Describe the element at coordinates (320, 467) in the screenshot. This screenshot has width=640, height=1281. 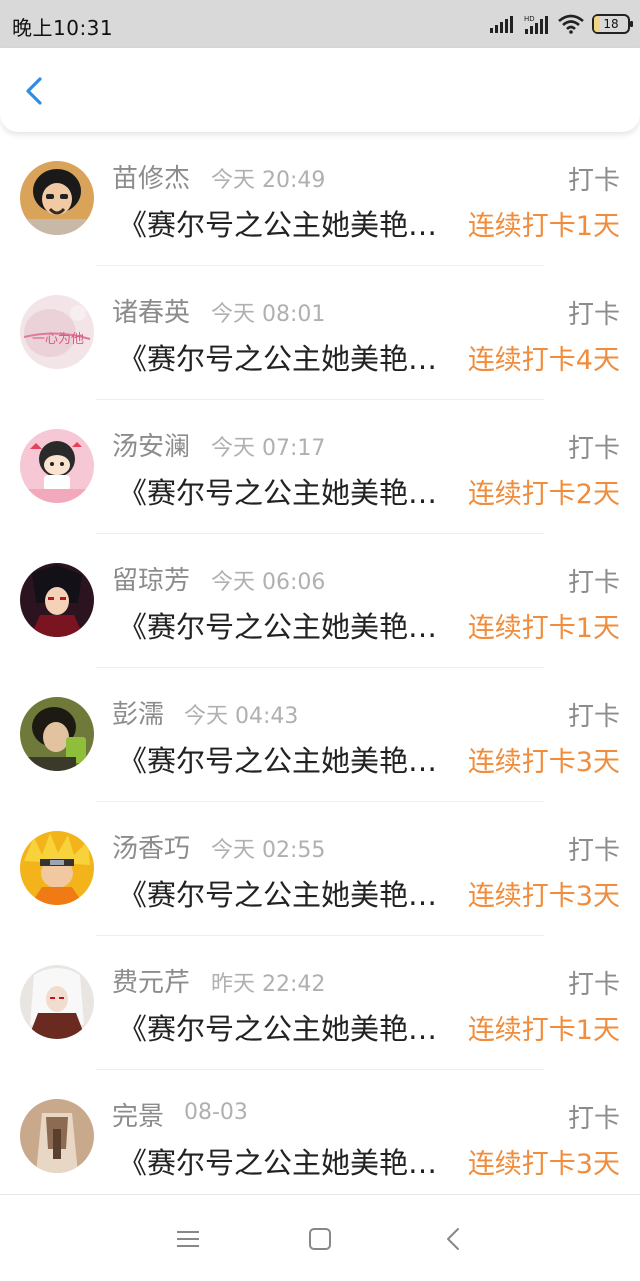
I see `list-item: 汤安澜 今天 07:17 打卡 《赛尔号之公主她美艳… 连续打卡2天` at that location.